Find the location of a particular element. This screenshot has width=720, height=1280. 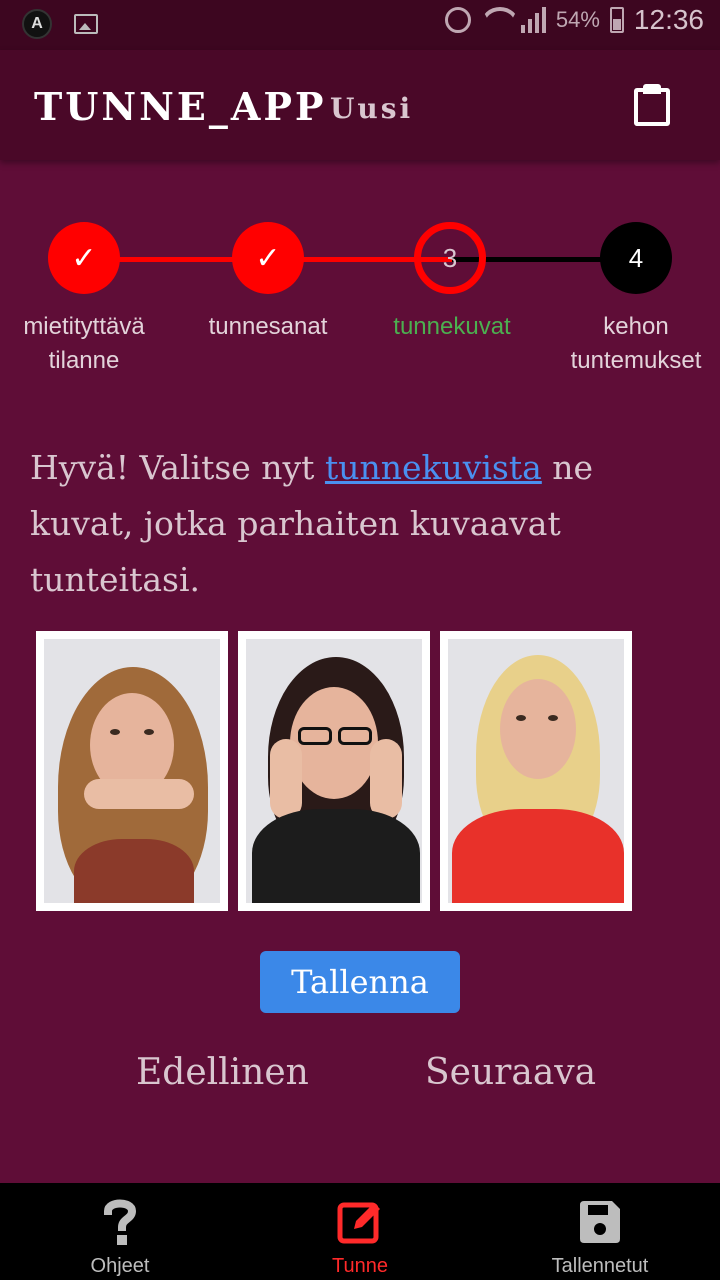

nav-item-tunne: Tunne is located at coordinates (360, 1231).